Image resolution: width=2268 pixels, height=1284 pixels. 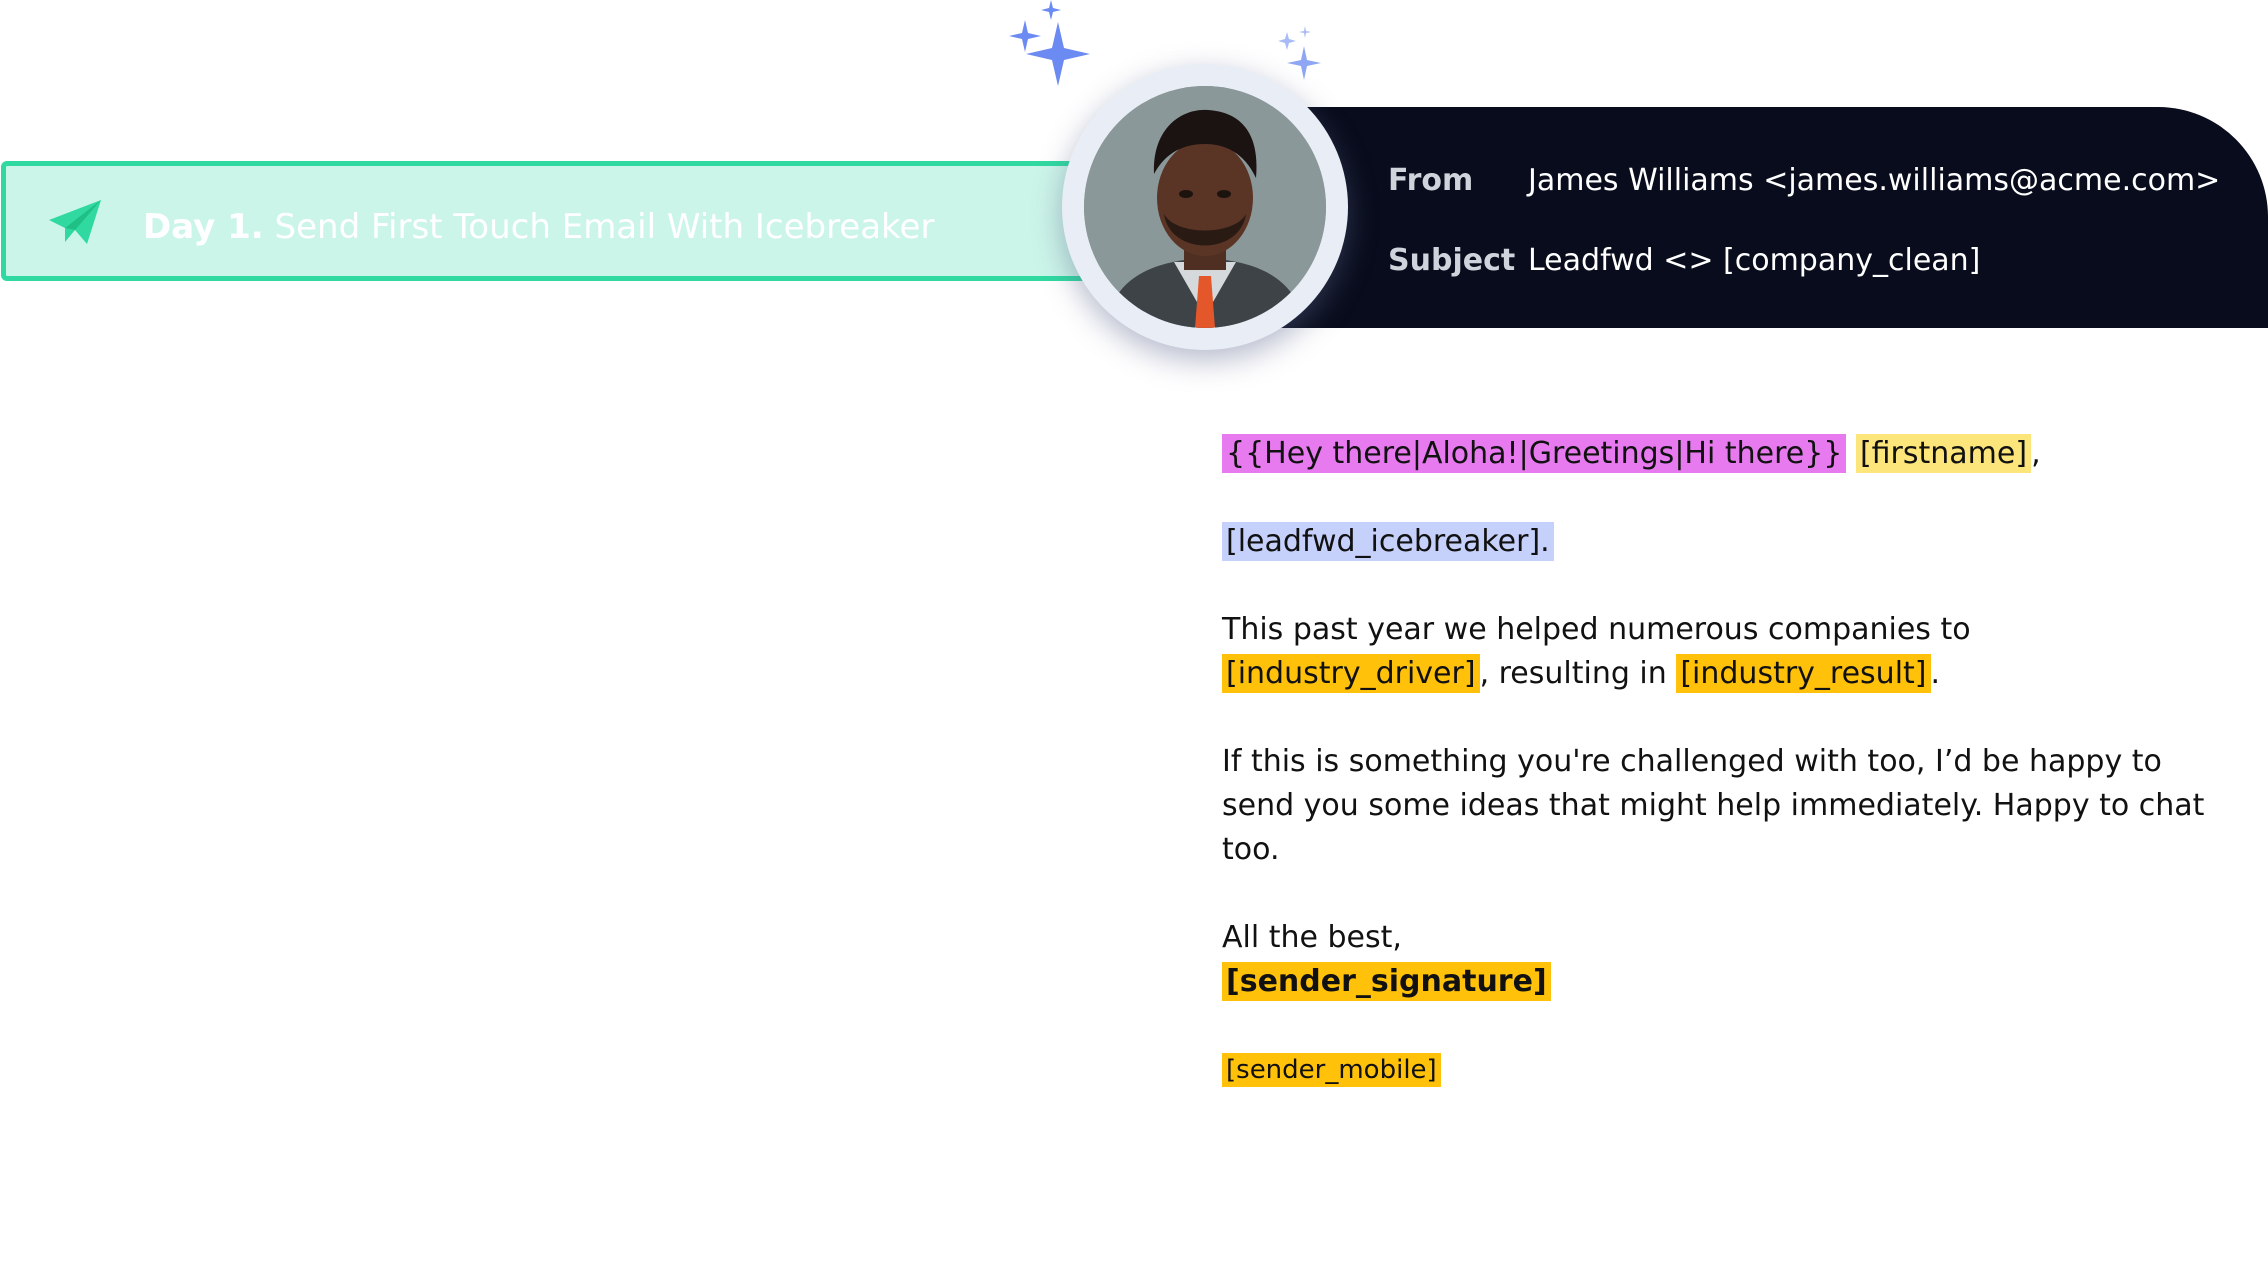 I want to click on sender-avatar, so click(x=1205, y=207).